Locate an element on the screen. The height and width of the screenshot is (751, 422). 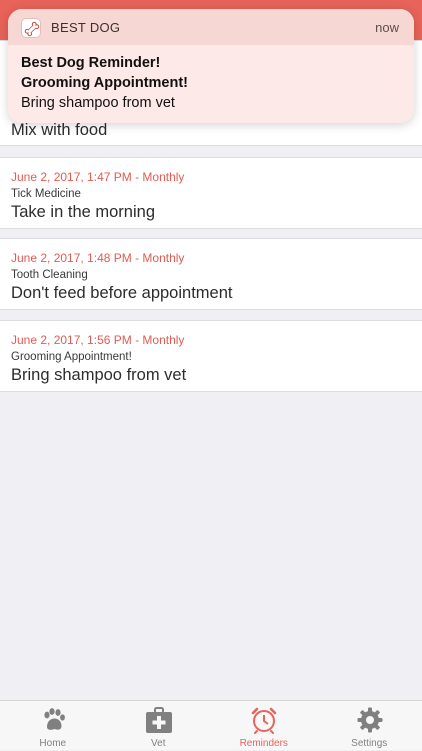
reminder-date: June 2, 2017, 1:48 PM - Monthly is located at coordinates (97, 258).